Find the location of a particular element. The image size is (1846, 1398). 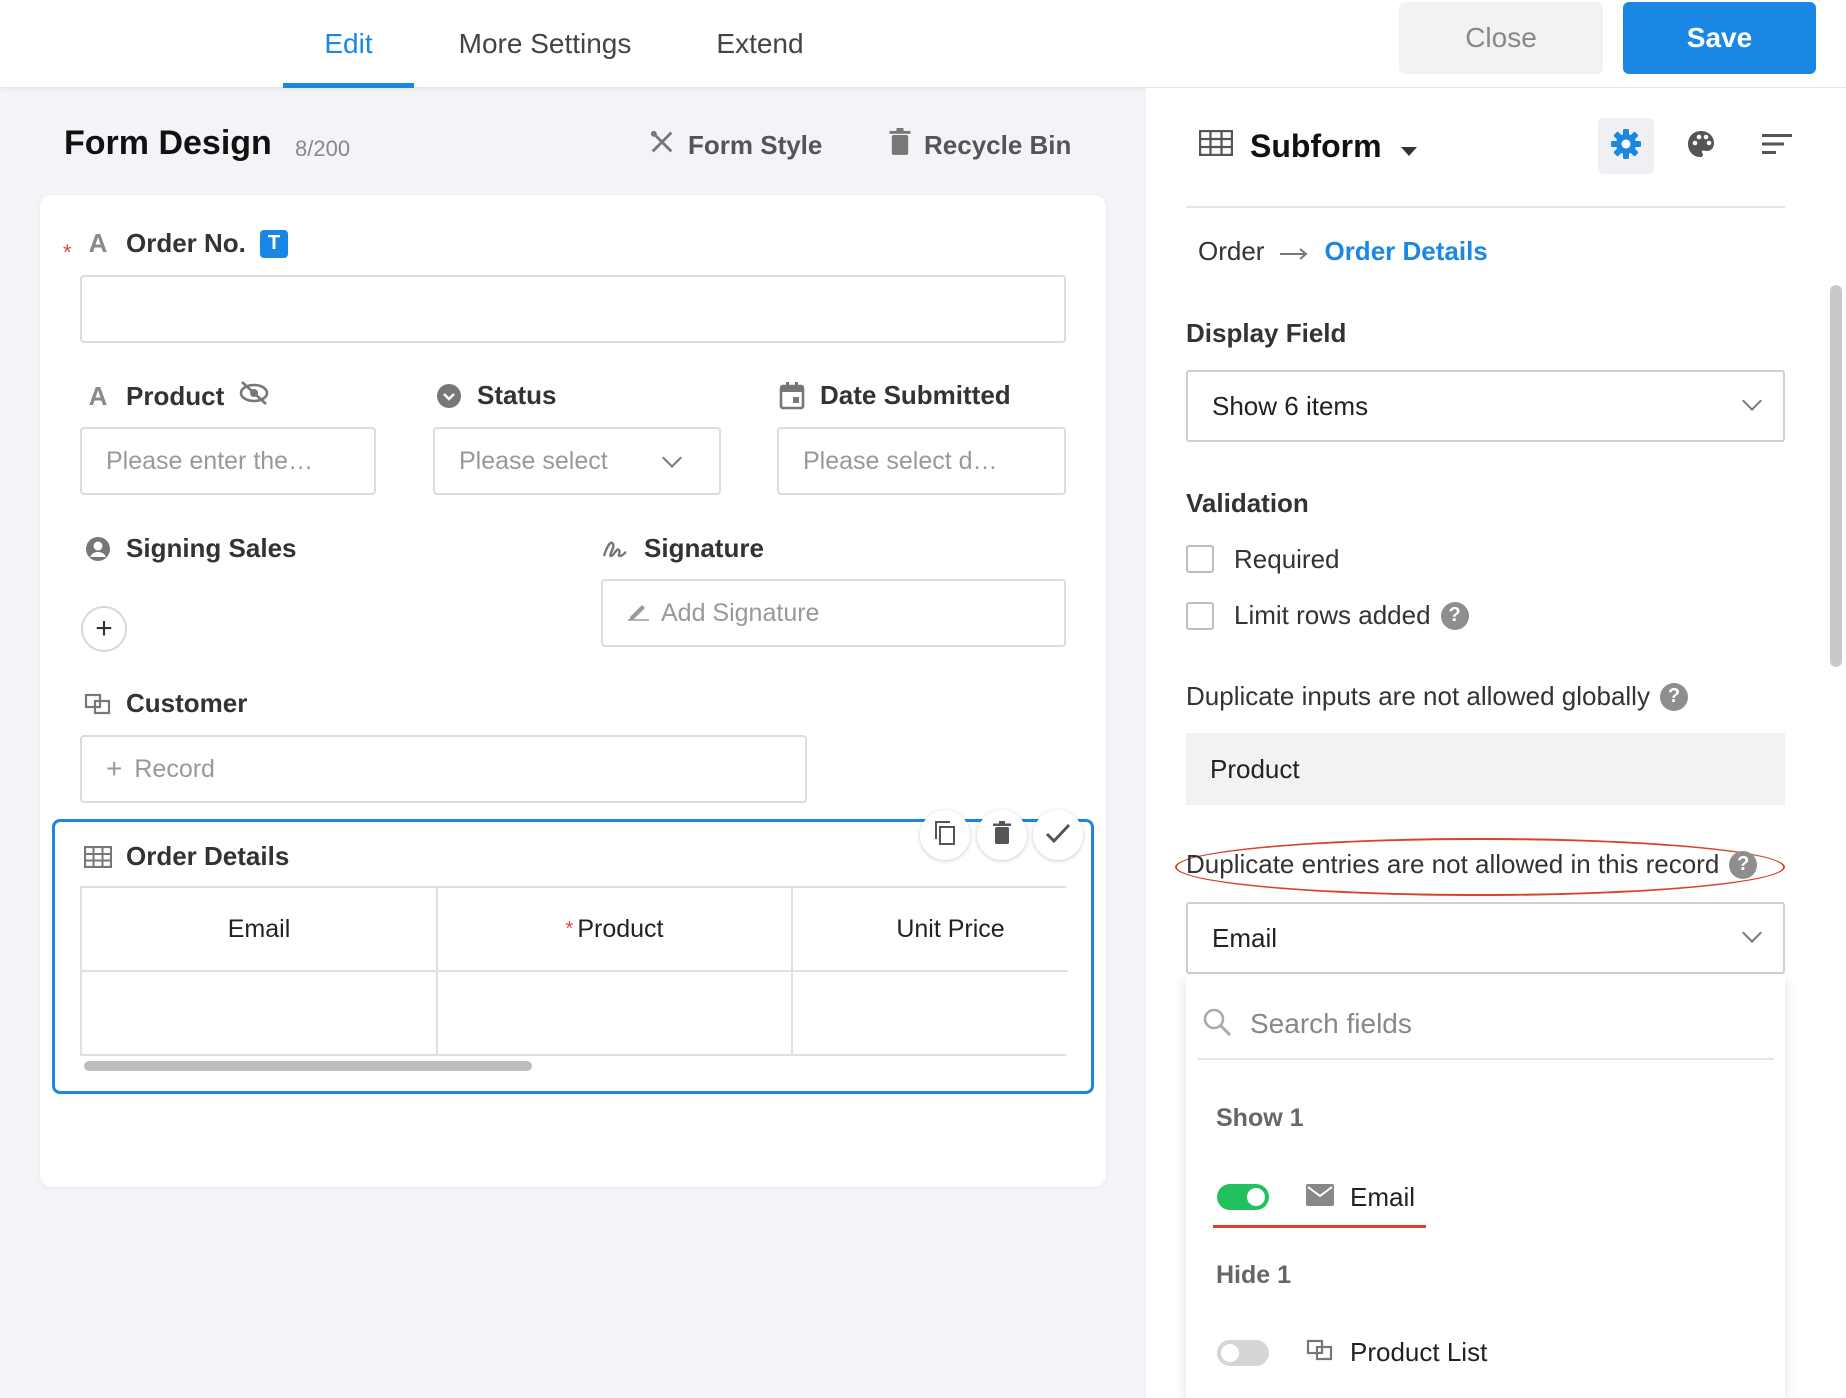

copy-icon is located at coordinates (945, 835).